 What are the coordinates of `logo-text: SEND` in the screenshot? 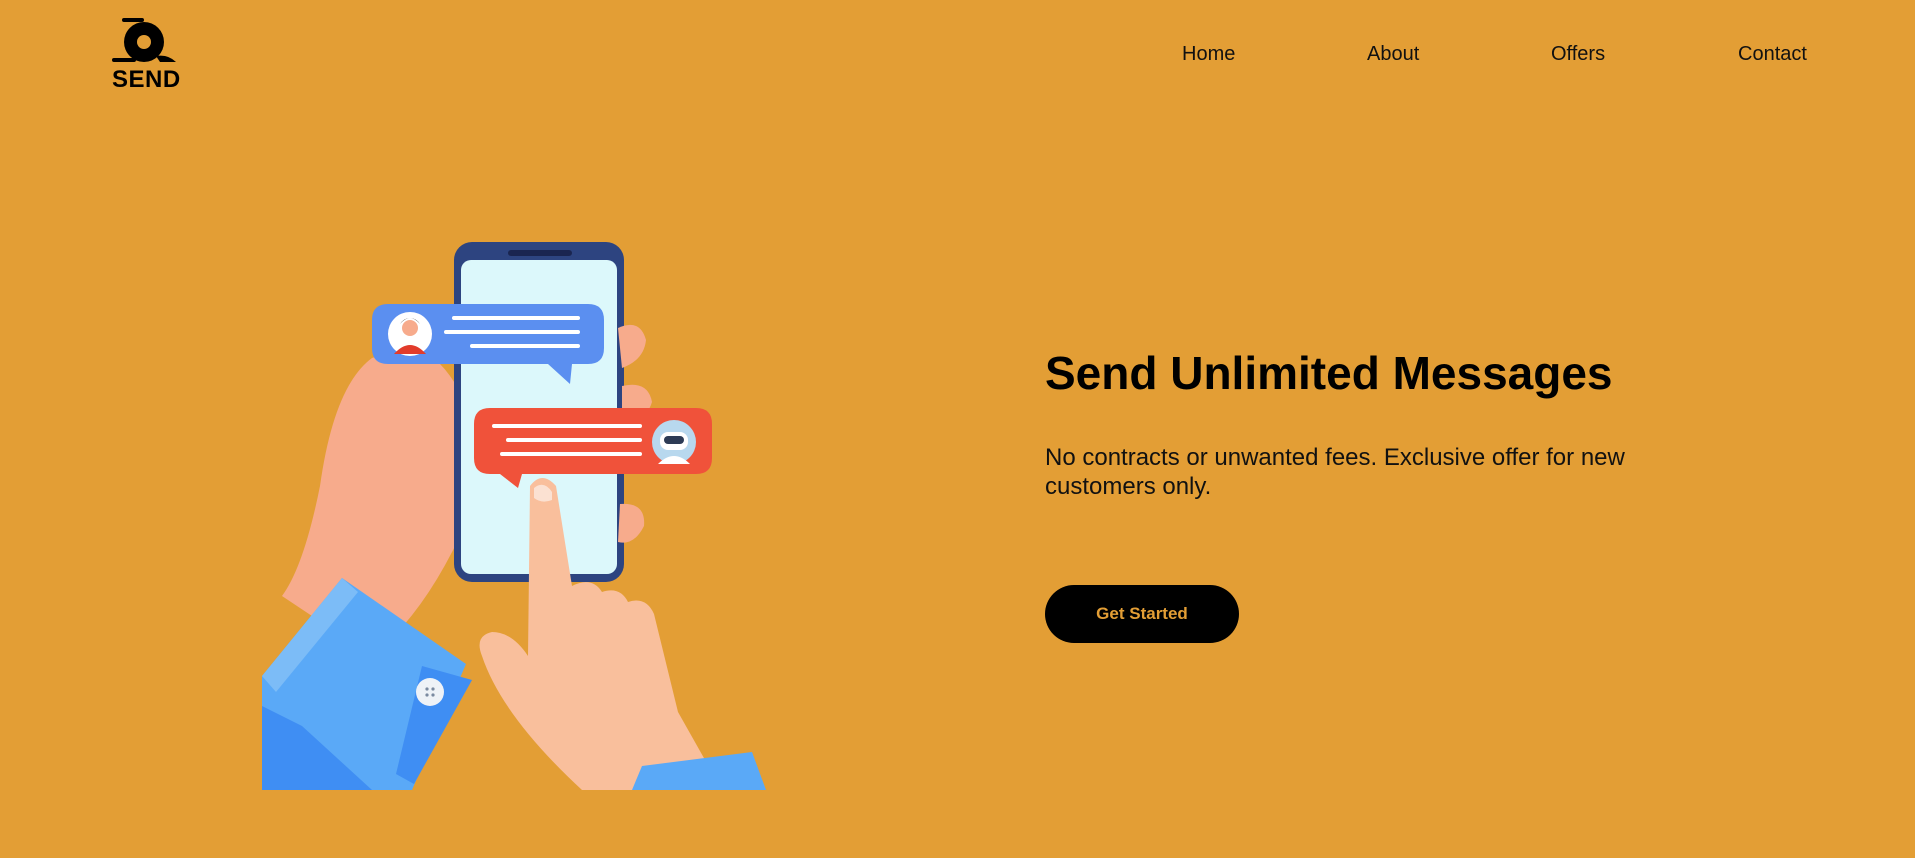 It's located at (146, 79).